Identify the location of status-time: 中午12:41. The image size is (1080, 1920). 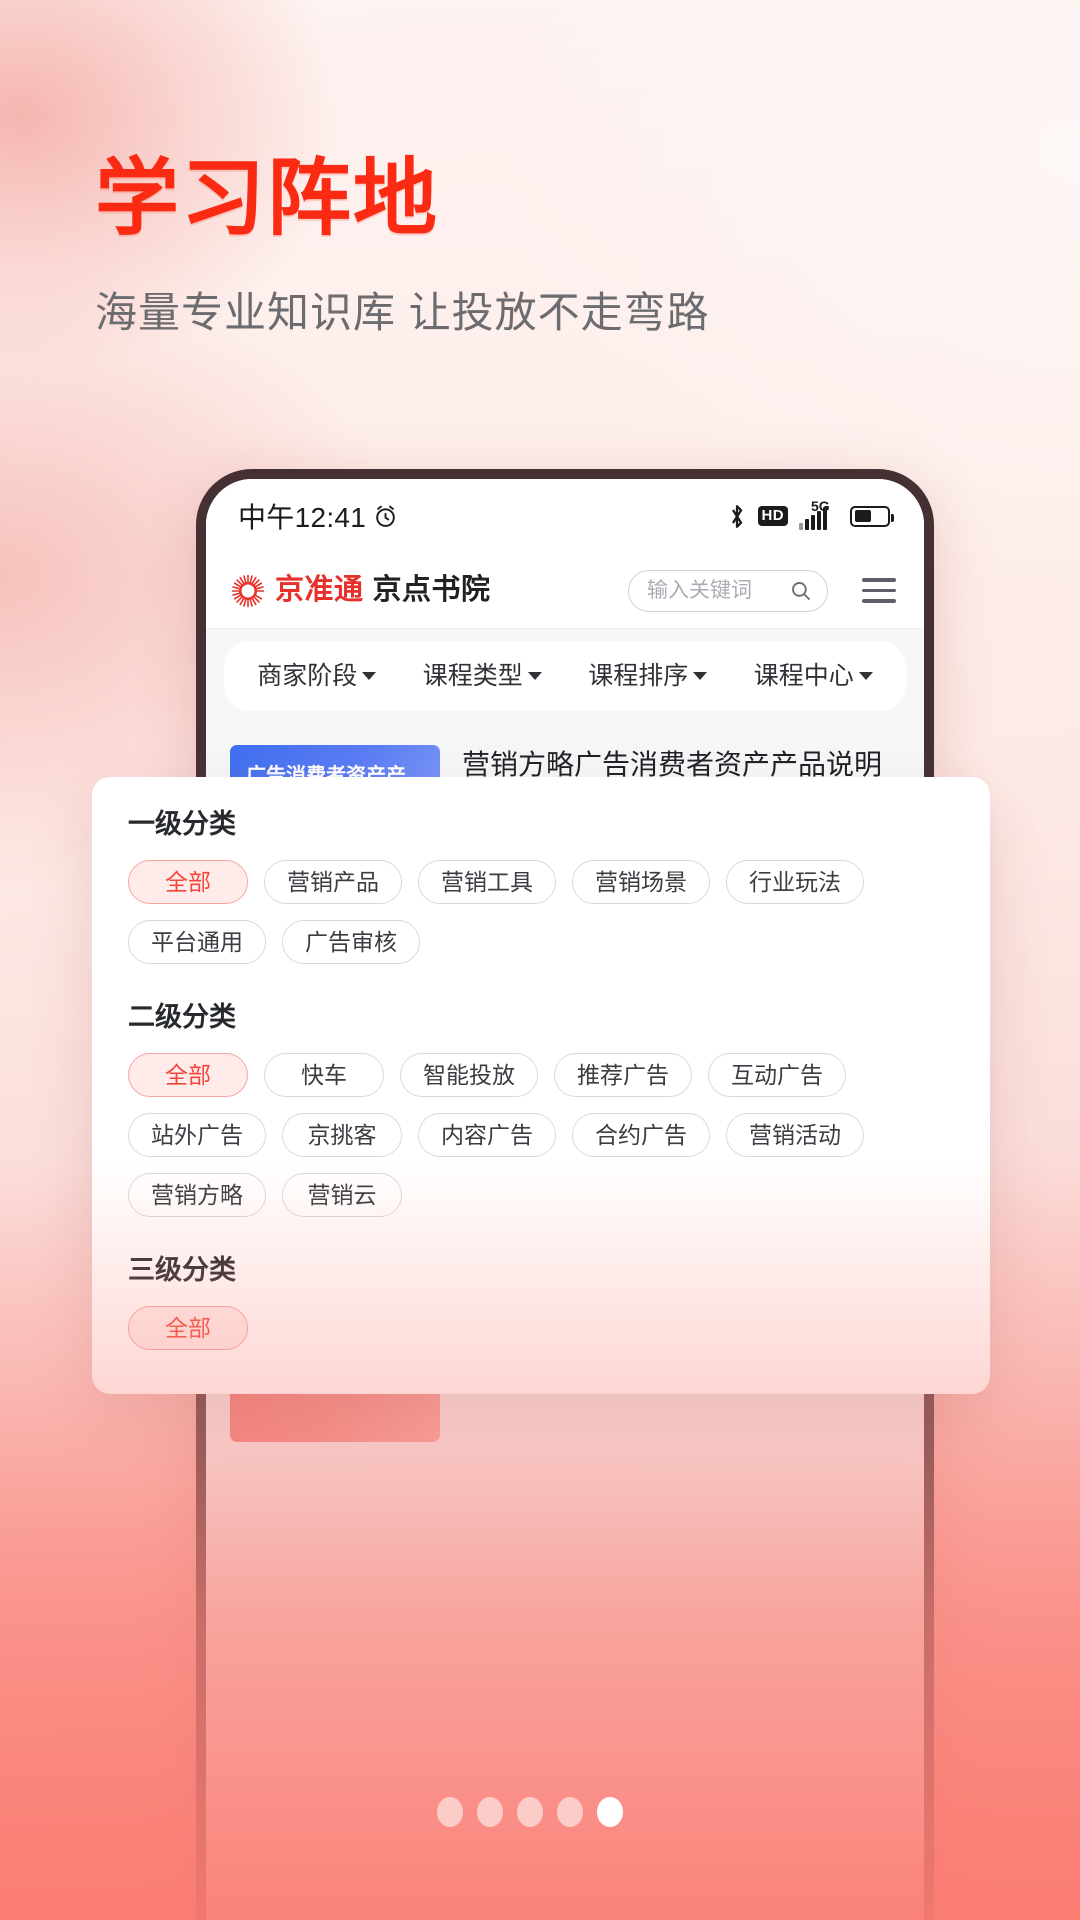
(302, 517).